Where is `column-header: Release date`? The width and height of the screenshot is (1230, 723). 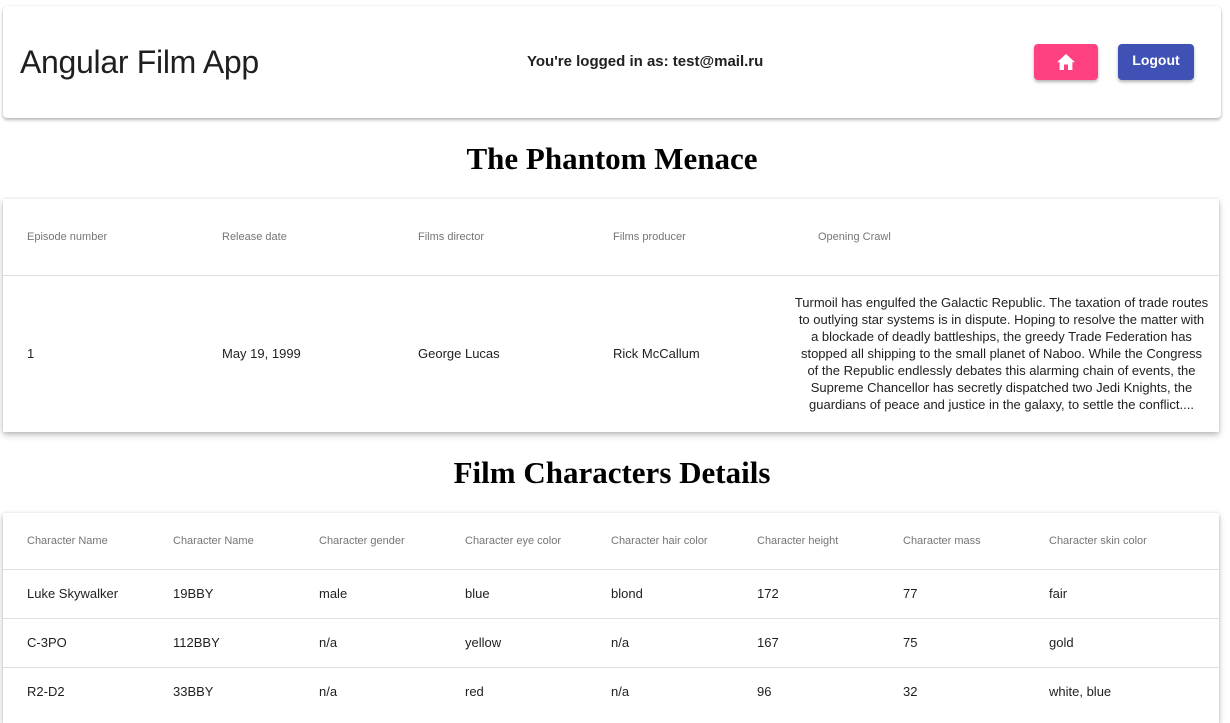 column-header: Release date is located at coordinates (254, 236).